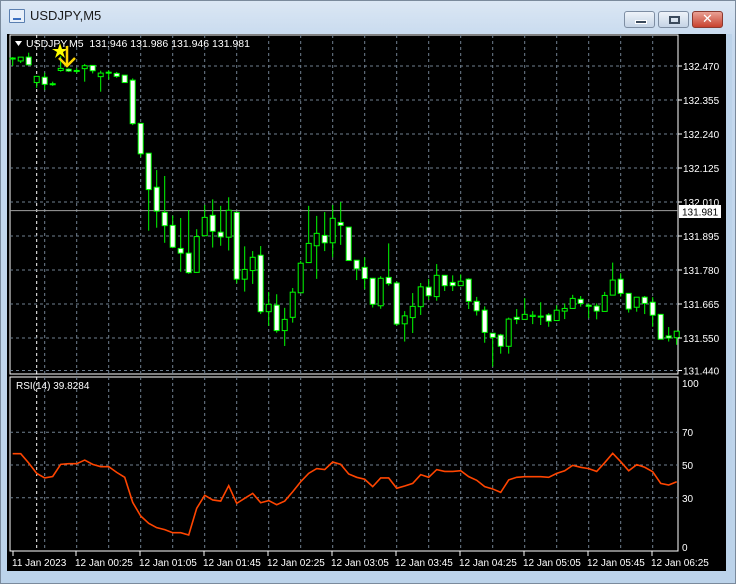 The height and width of the screenshot is (584, 736). Describe the element at coordinates (232, 563) in the screenshot. I see `time-axis-label: 12 Jan 01:45` at that location.